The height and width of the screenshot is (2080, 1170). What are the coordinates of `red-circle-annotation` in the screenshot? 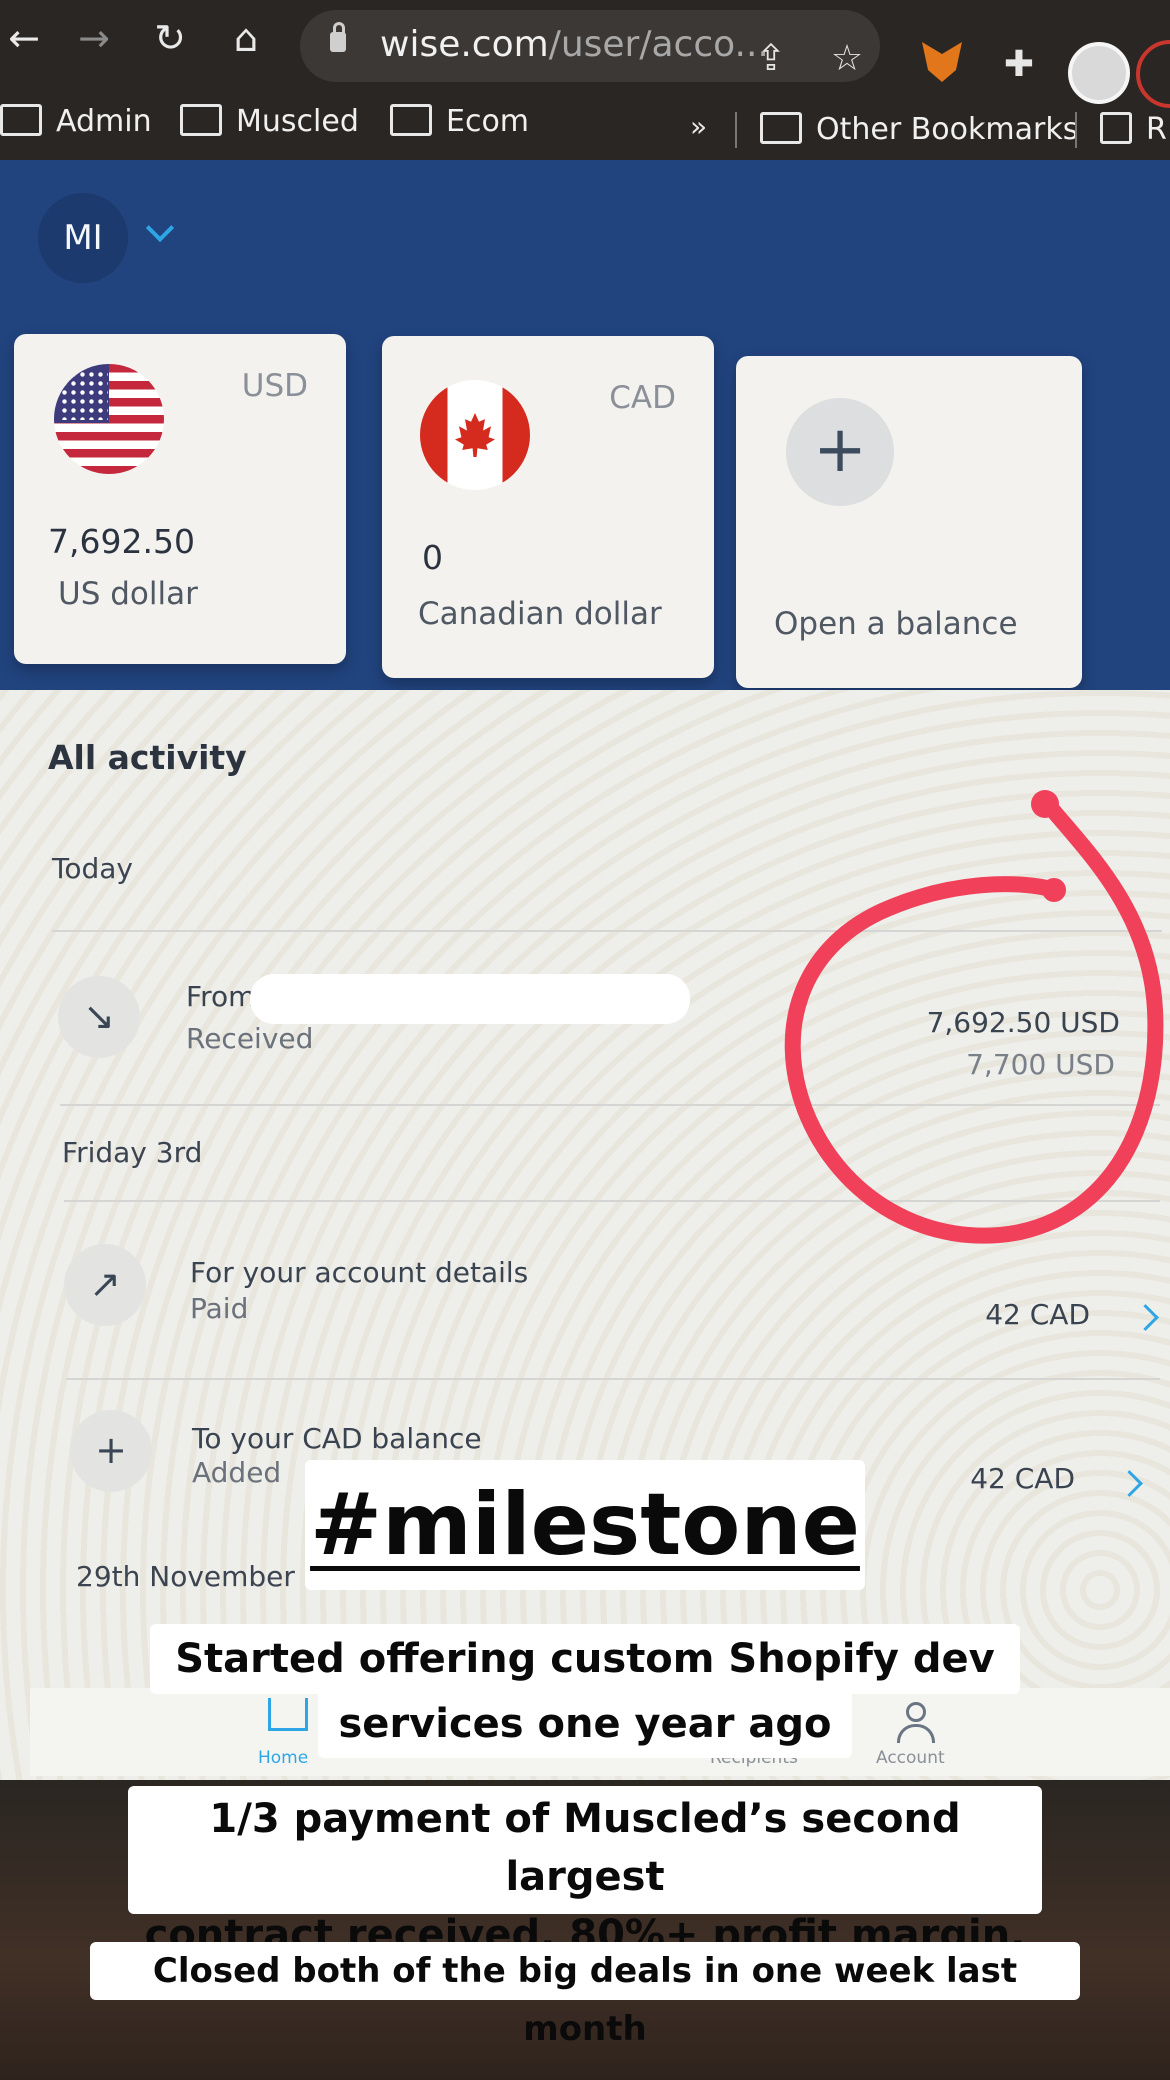 It's located at (974, 1017).